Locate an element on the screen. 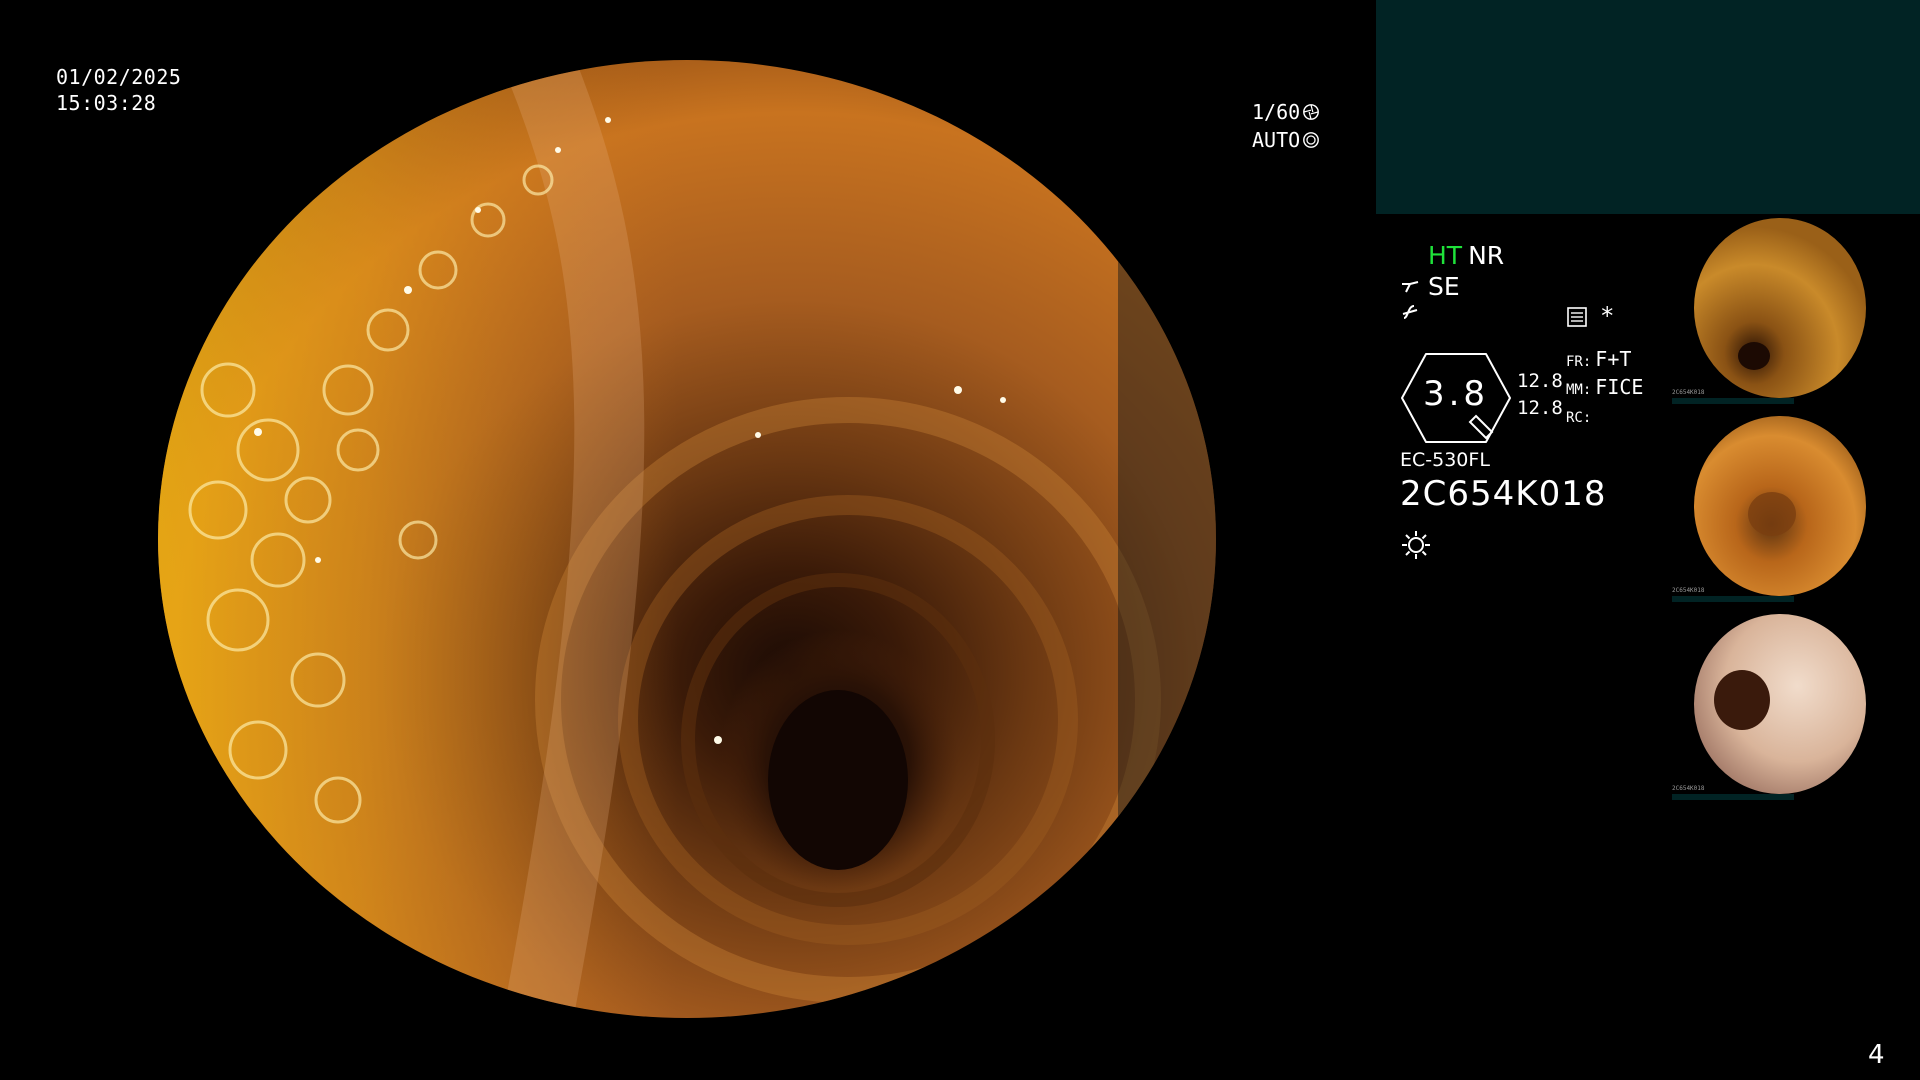  iris-icon is located at coordinates (1311, 140).